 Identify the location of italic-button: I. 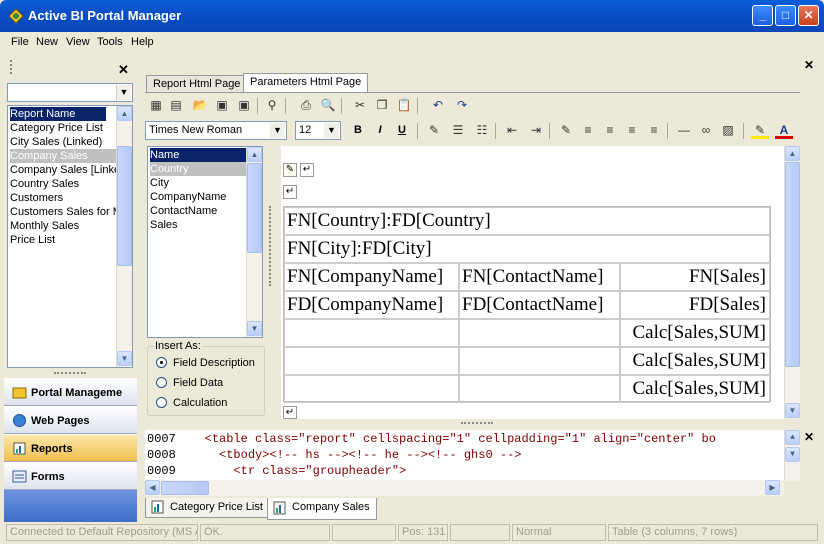
(380, 130).